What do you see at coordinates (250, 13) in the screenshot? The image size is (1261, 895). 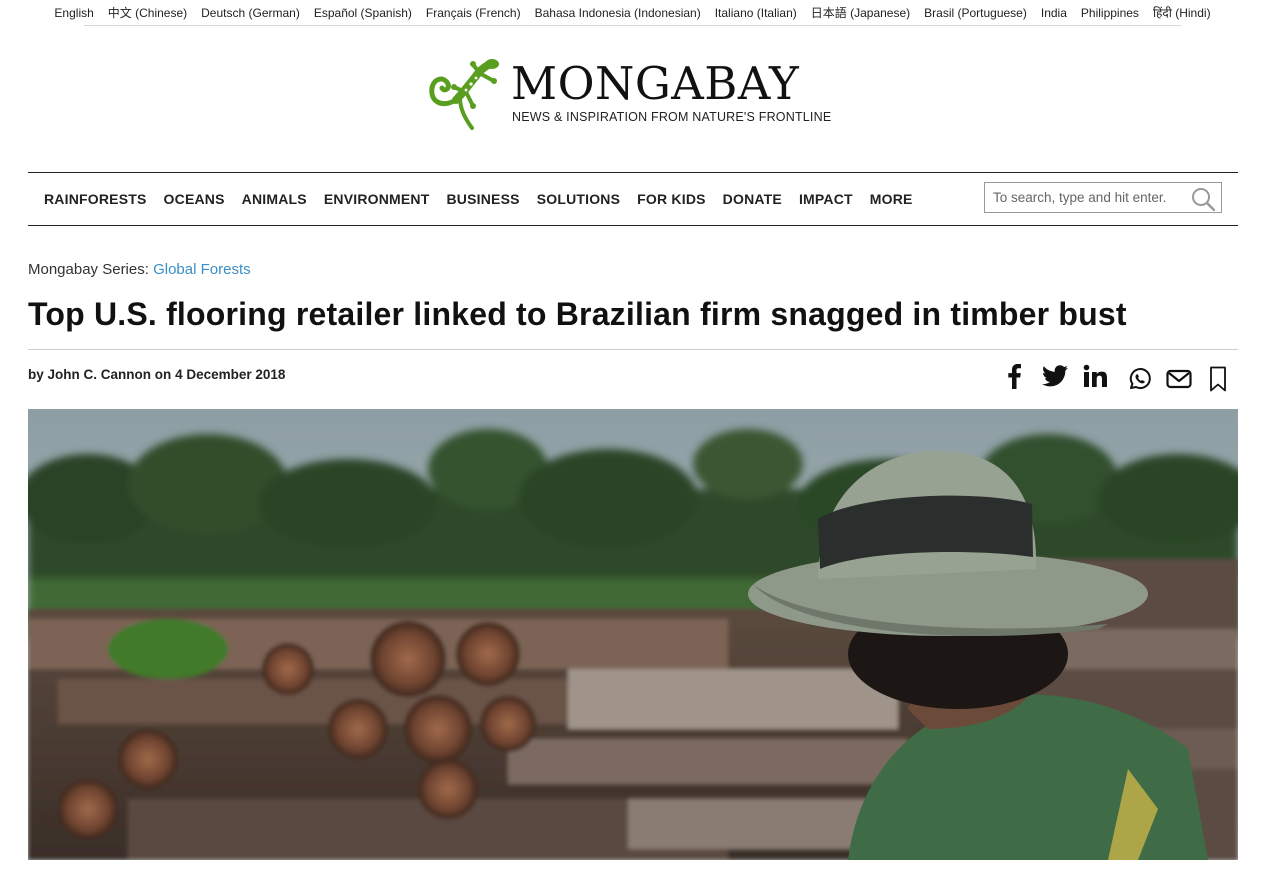 I see `lang-link-german: Deutsch (German)` at bounding box center [250, 13].